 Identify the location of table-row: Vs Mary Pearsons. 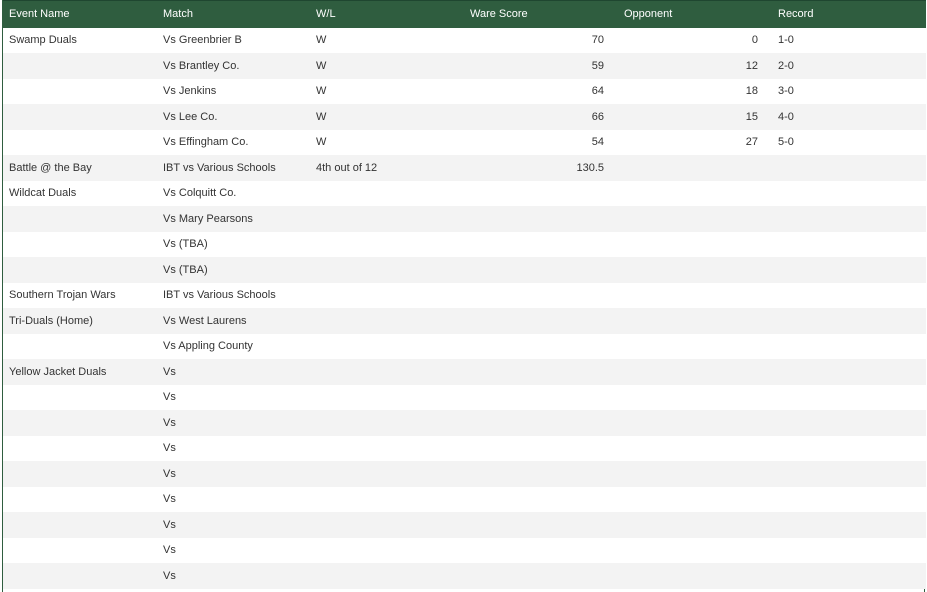
(464, 219).